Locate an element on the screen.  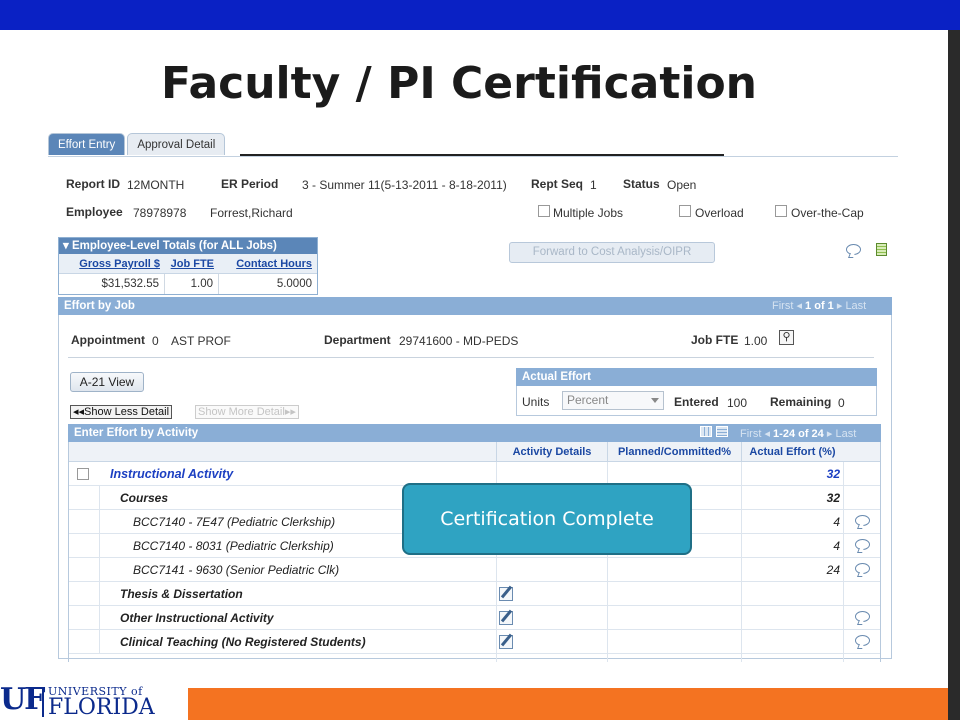
activity-pager: First ◂ 1-24 of 24 ▸ Last is located at coordinates (798, 433).